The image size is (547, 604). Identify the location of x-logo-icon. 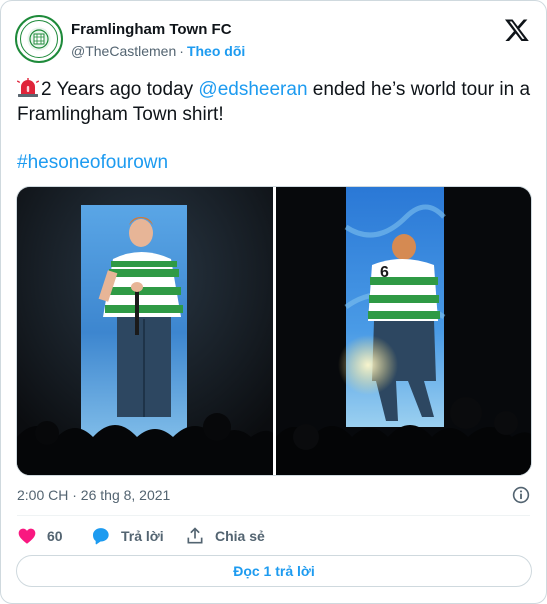
(517, 30).